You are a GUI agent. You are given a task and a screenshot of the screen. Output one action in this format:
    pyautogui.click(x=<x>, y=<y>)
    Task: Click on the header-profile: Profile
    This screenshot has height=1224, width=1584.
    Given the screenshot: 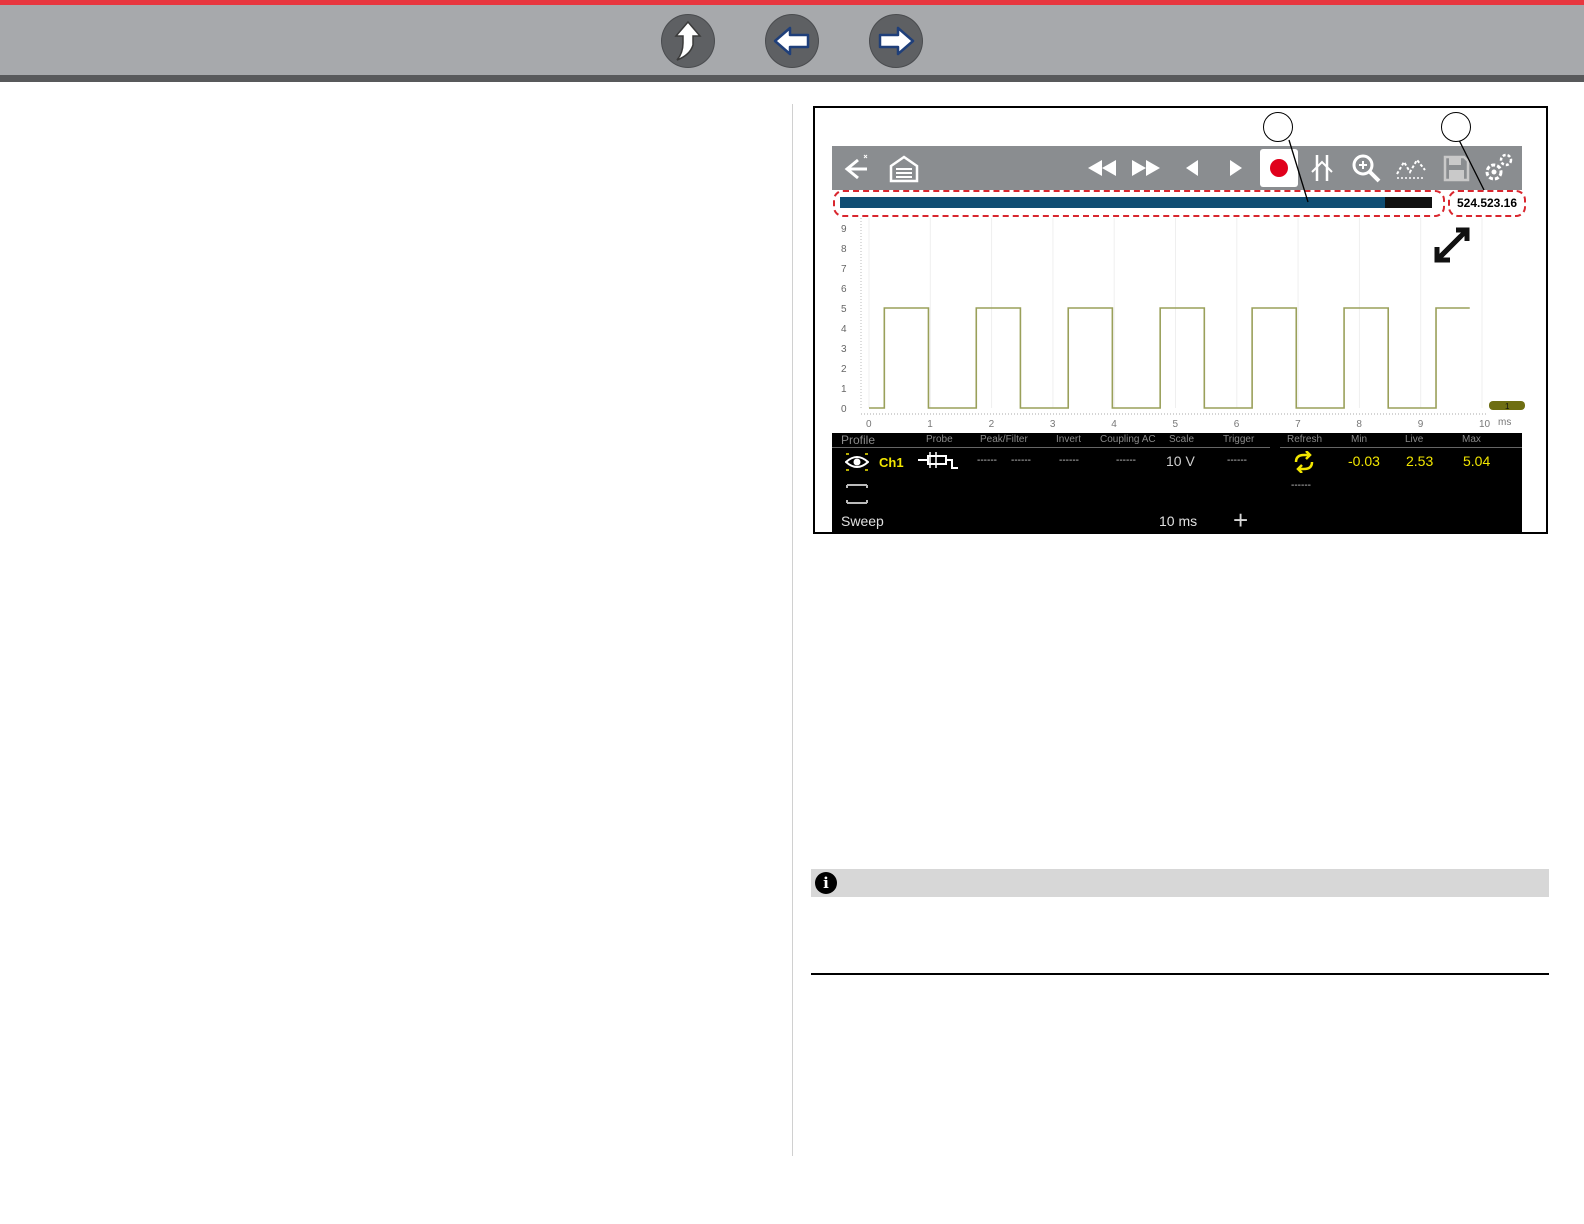 What is the action you would take?
    pyautogui.click(x=858, y=440)
    